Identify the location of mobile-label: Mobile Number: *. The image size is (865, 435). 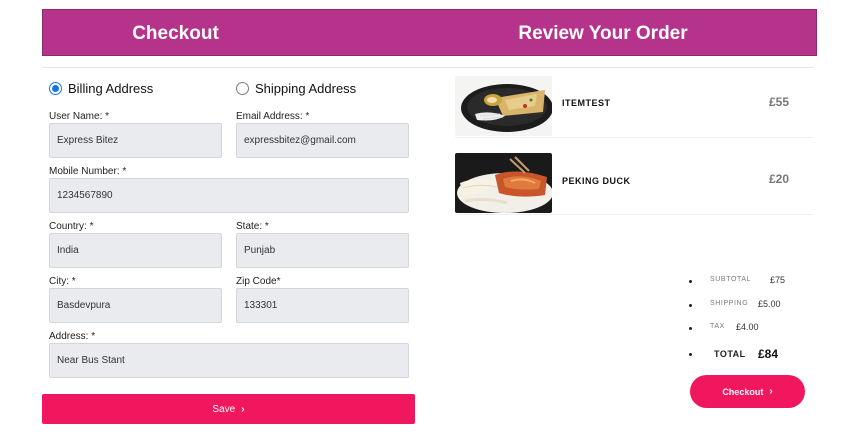
(88, 171).